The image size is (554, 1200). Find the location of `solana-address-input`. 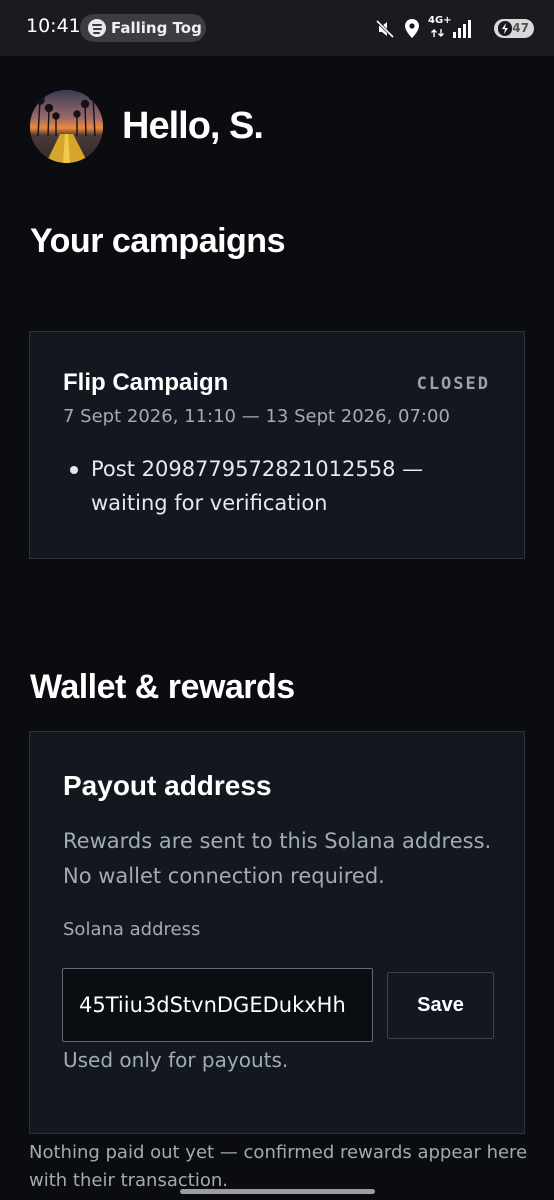

solana-address-input is located at coordinates (217, 1005).